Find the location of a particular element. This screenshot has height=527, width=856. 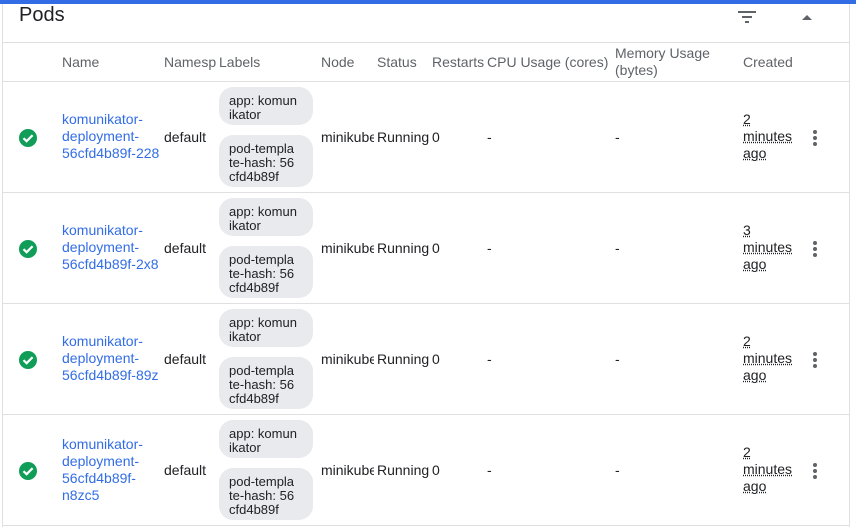

column-restarts: Restarts is located at coordinates (458, 62).